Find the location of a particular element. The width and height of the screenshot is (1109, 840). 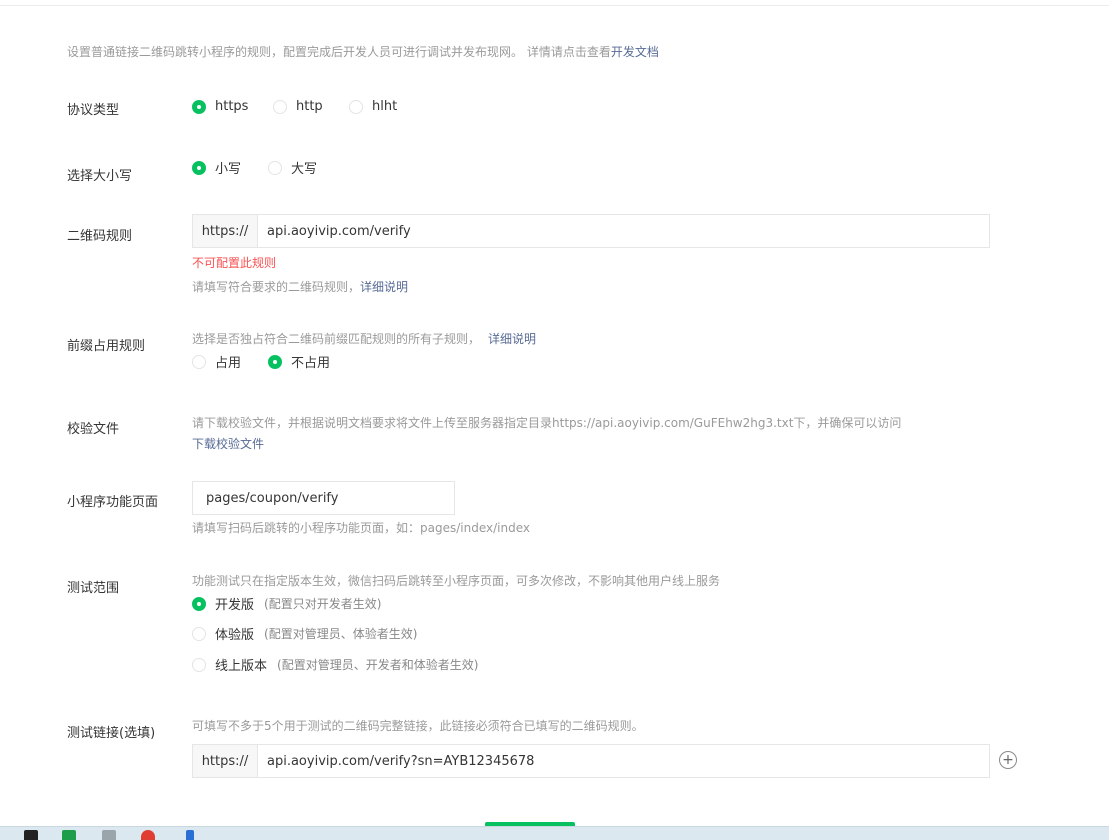

qr-rule-label: 二维码规则 is located at coordinates (100, 236).